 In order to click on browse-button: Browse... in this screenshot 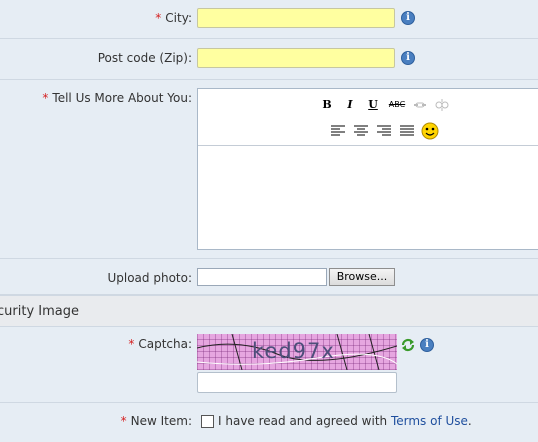, I will do `click(362, 277)`.